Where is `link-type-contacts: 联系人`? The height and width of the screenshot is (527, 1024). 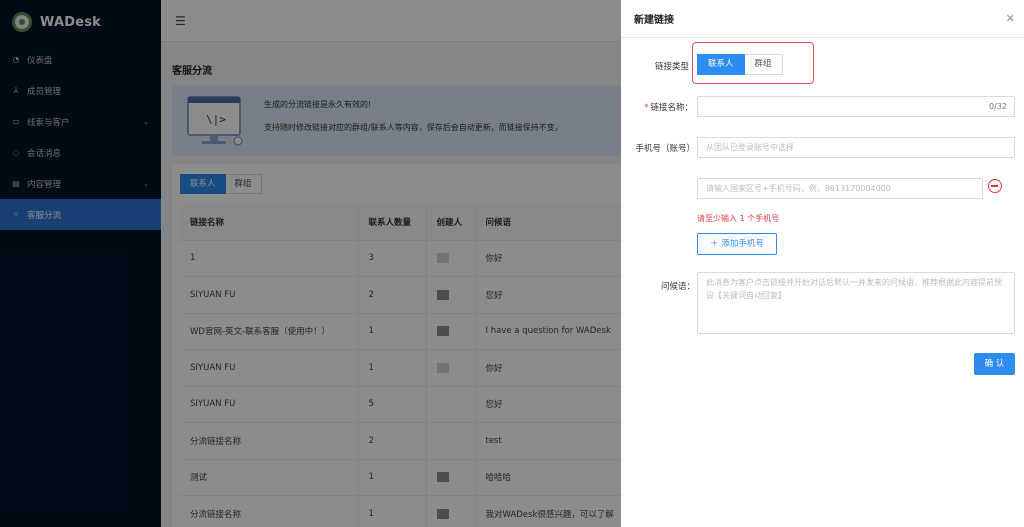 link-type-contacts: 联系人 is located at coordinates (721, 64).